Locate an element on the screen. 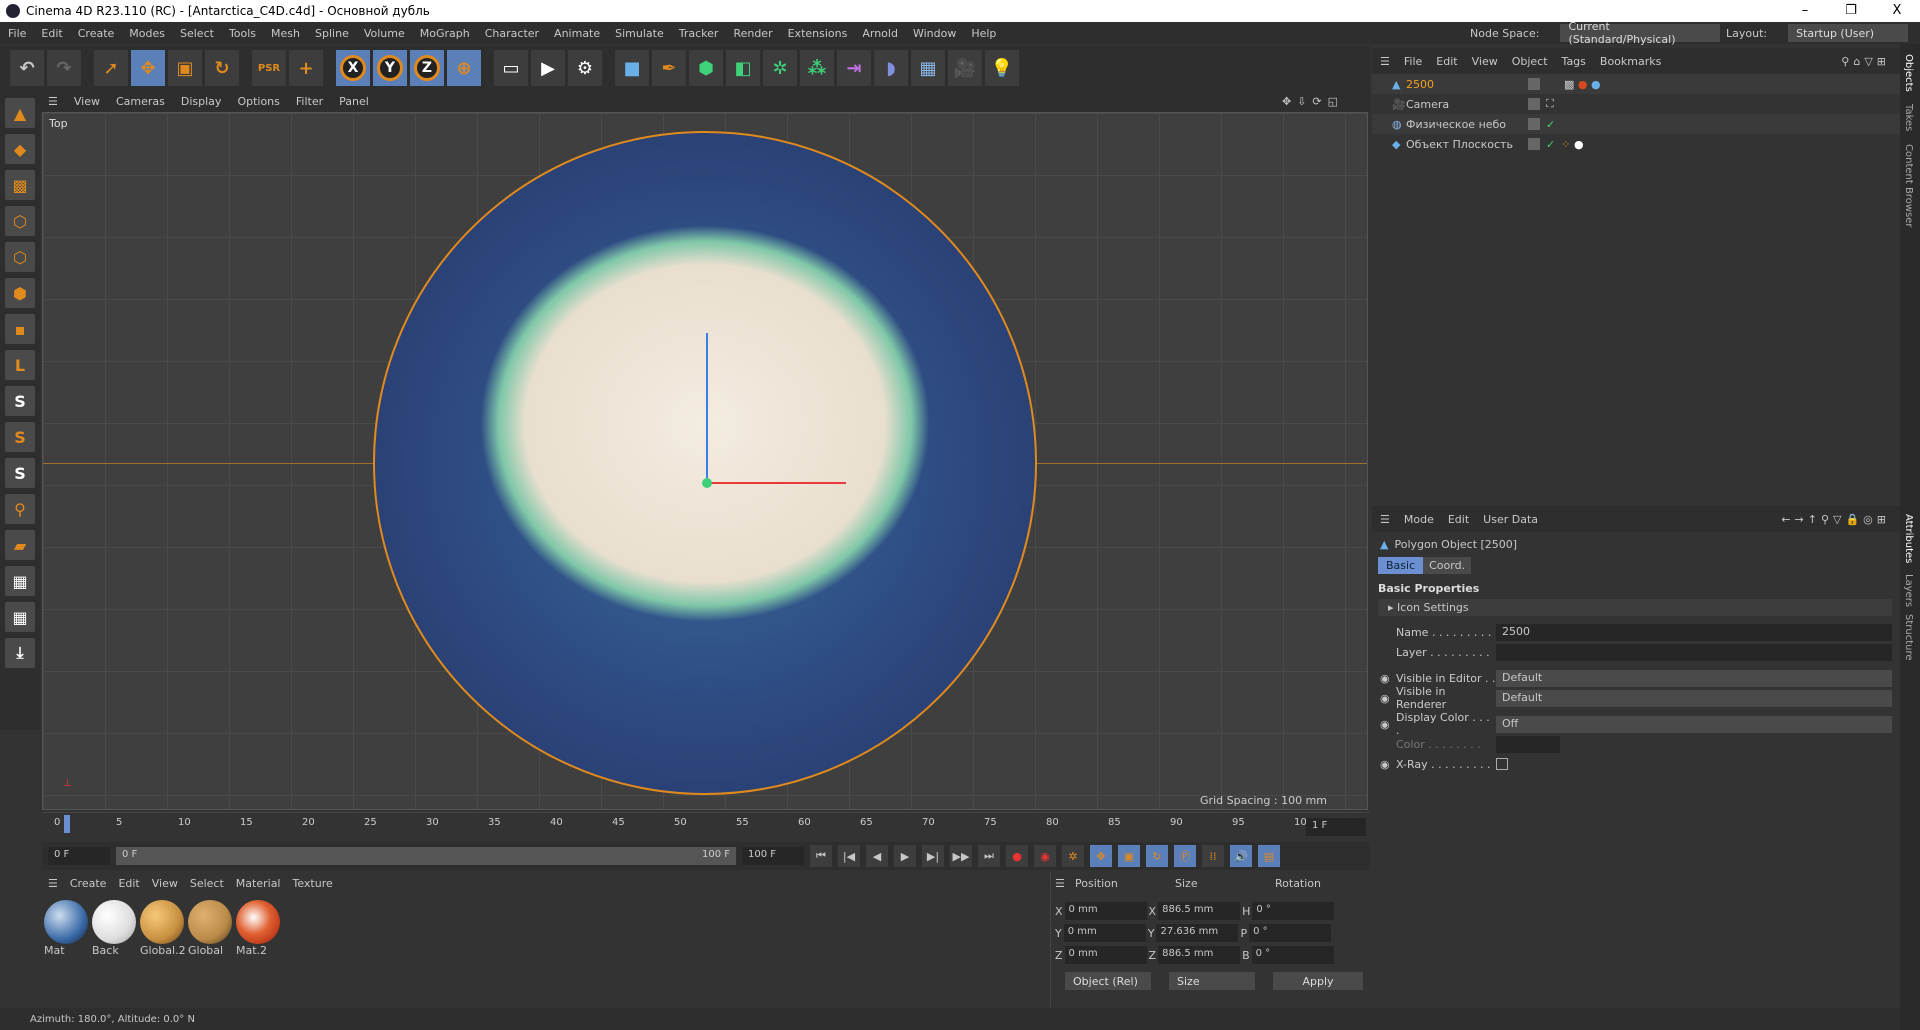 The width and height of the screenshot is (1920, 1030). menu-arnold: Arnold is located at coordinates (880, 33).